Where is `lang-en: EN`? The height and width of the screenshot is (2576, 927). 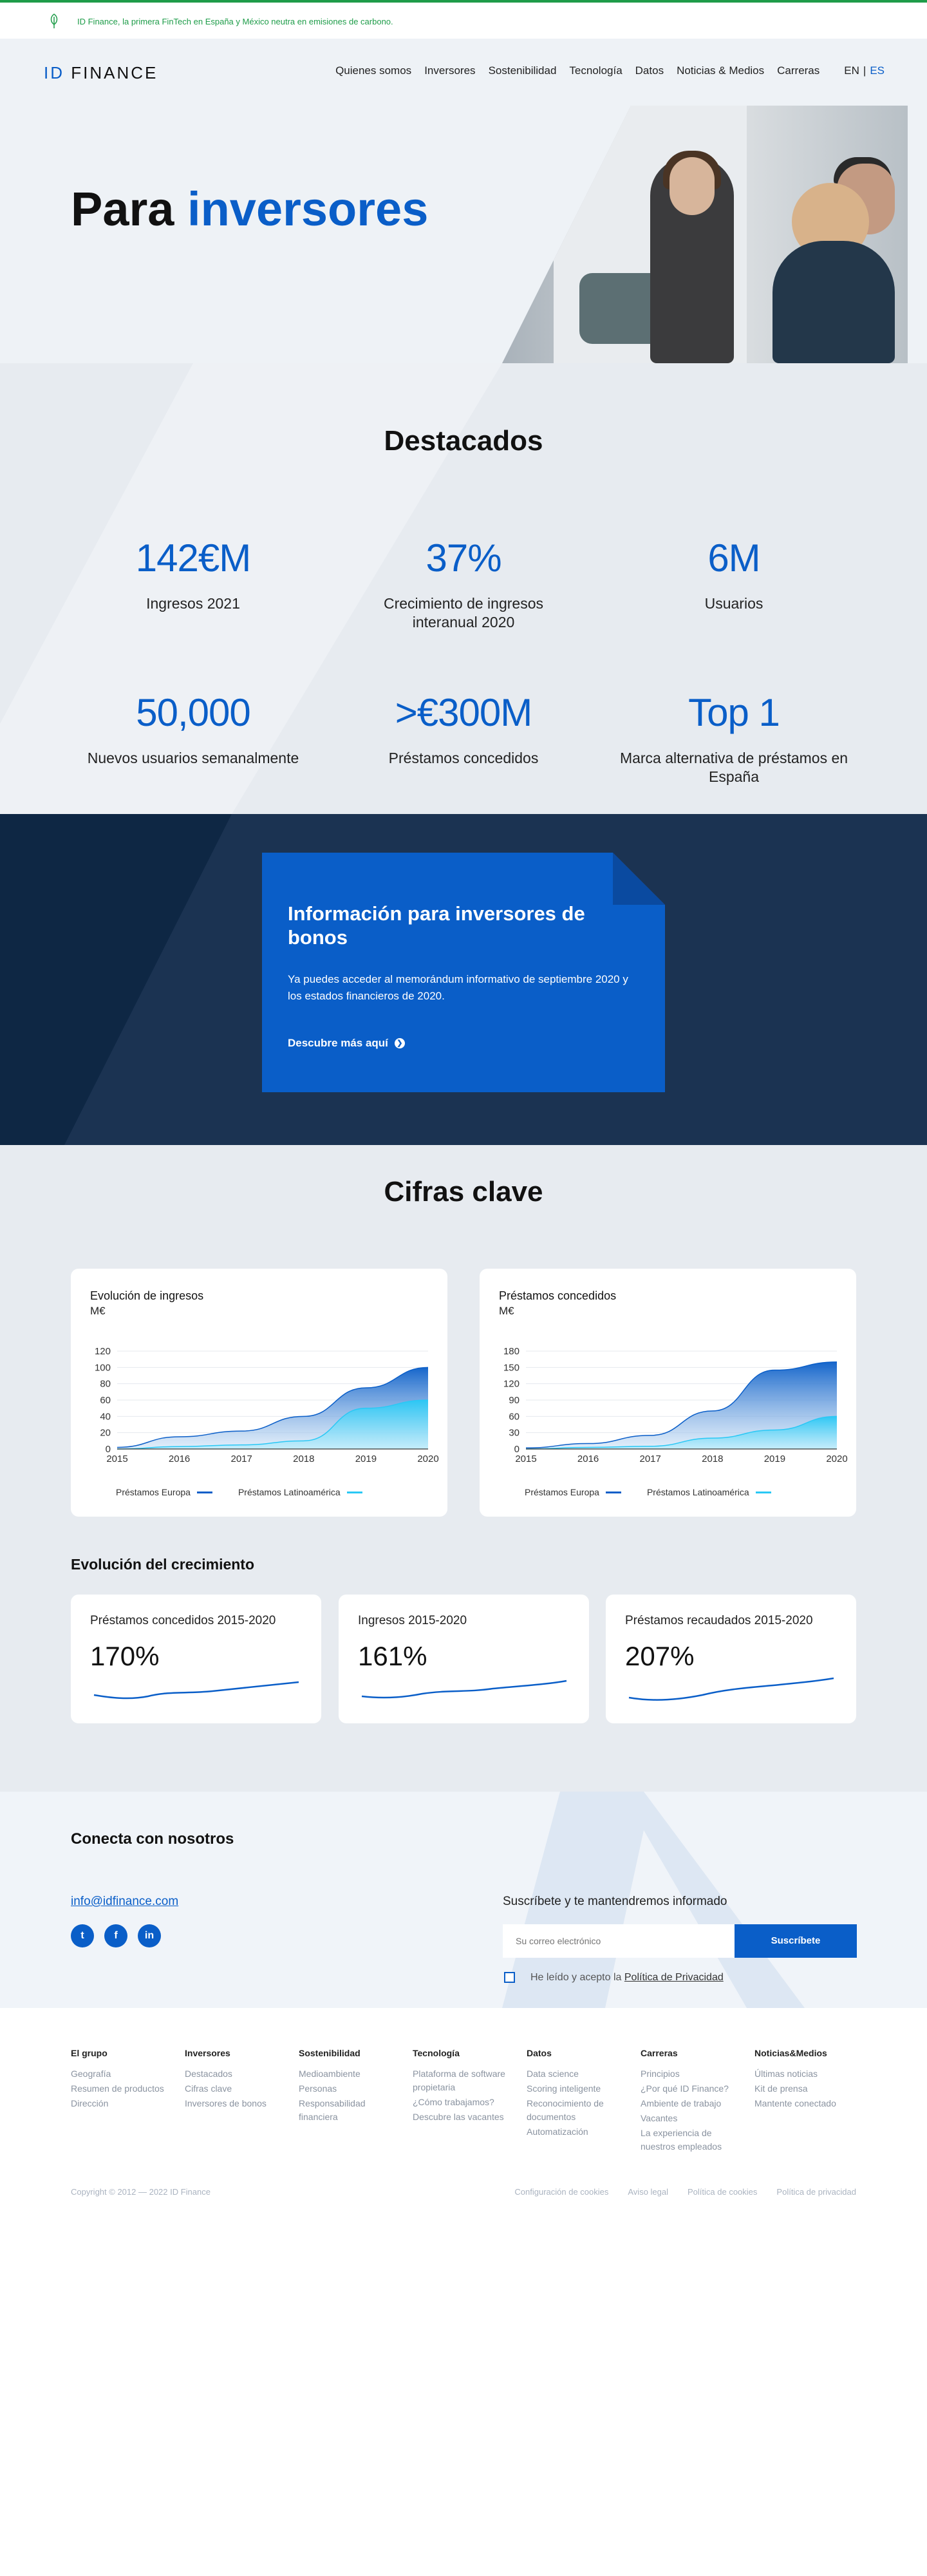
lang-en: EN is located at coordinates (851, 70).